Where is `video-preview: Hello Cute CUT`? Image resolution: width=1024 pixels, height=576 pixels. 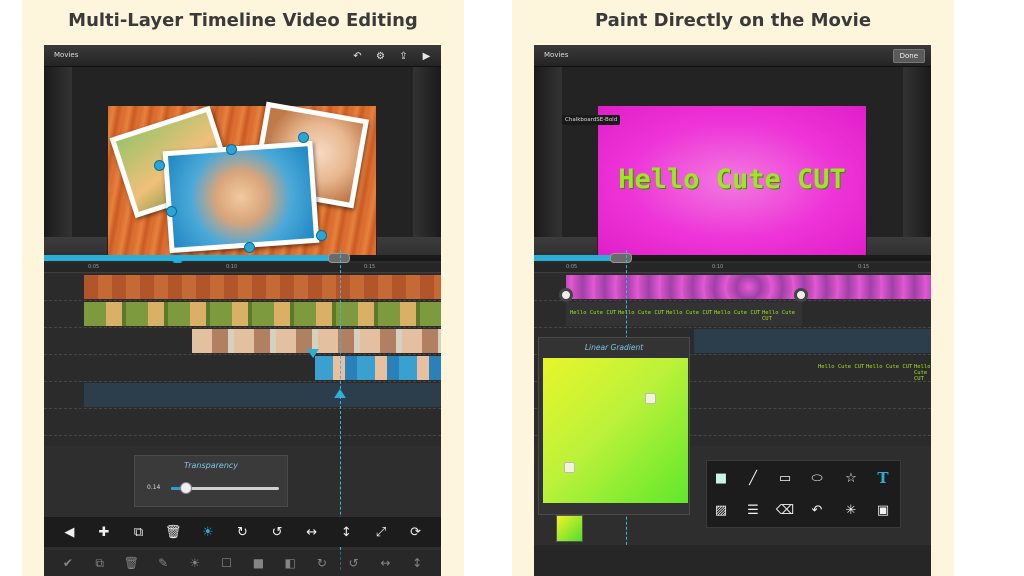
video-preview: Hello Cute CUT is located at coordinates (732, 181).